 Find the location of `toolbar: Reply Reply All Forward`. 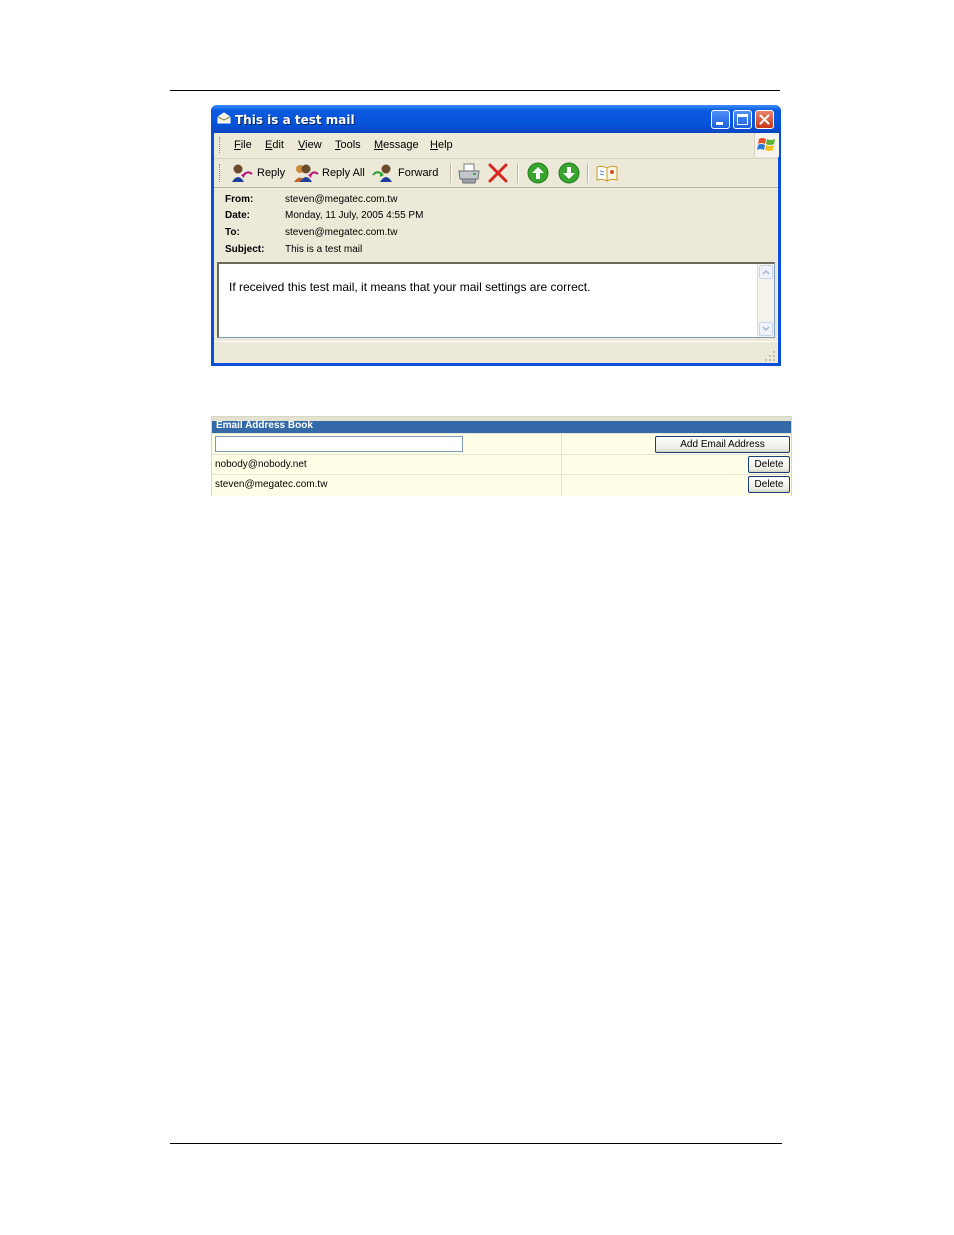

toolbar: Reply Reply All Forward is located at coordinates (496, 173).